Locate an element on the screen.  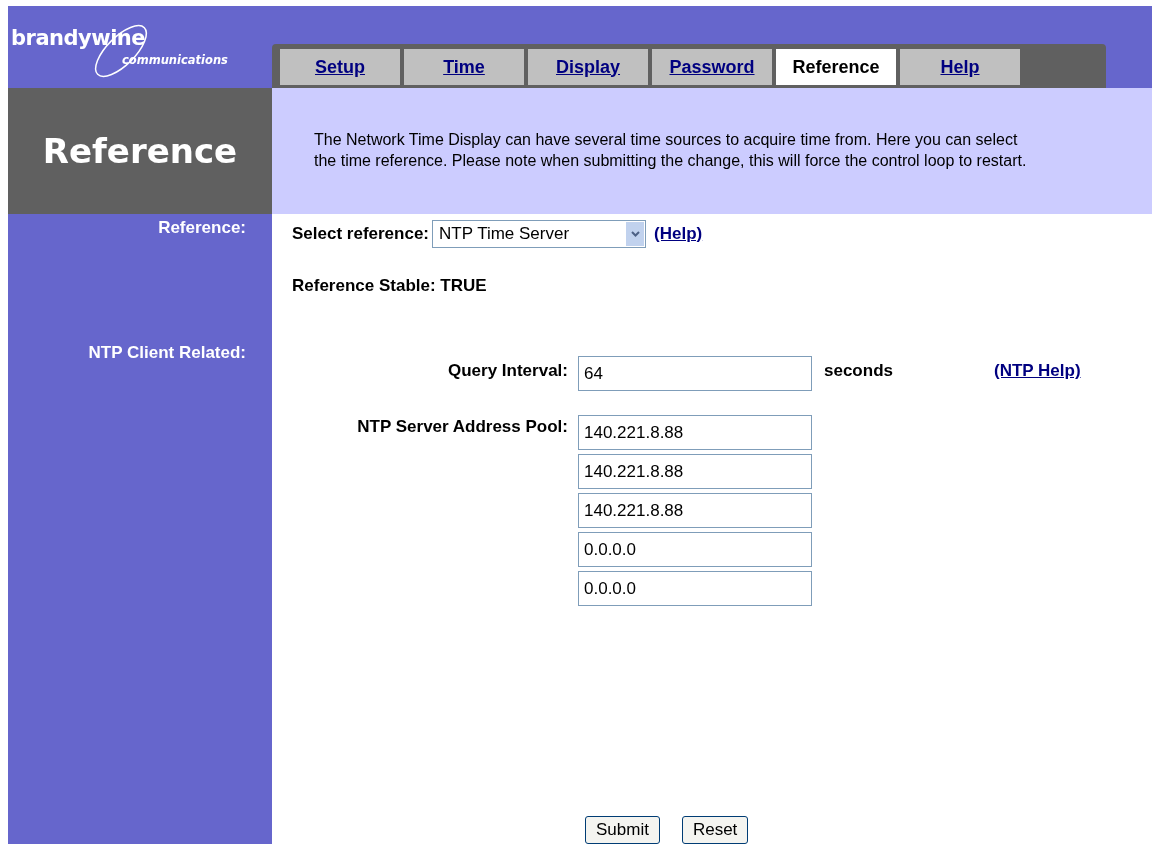
server-pool-label: NTP Server Address Pool: is located at coordinates (462, 426).